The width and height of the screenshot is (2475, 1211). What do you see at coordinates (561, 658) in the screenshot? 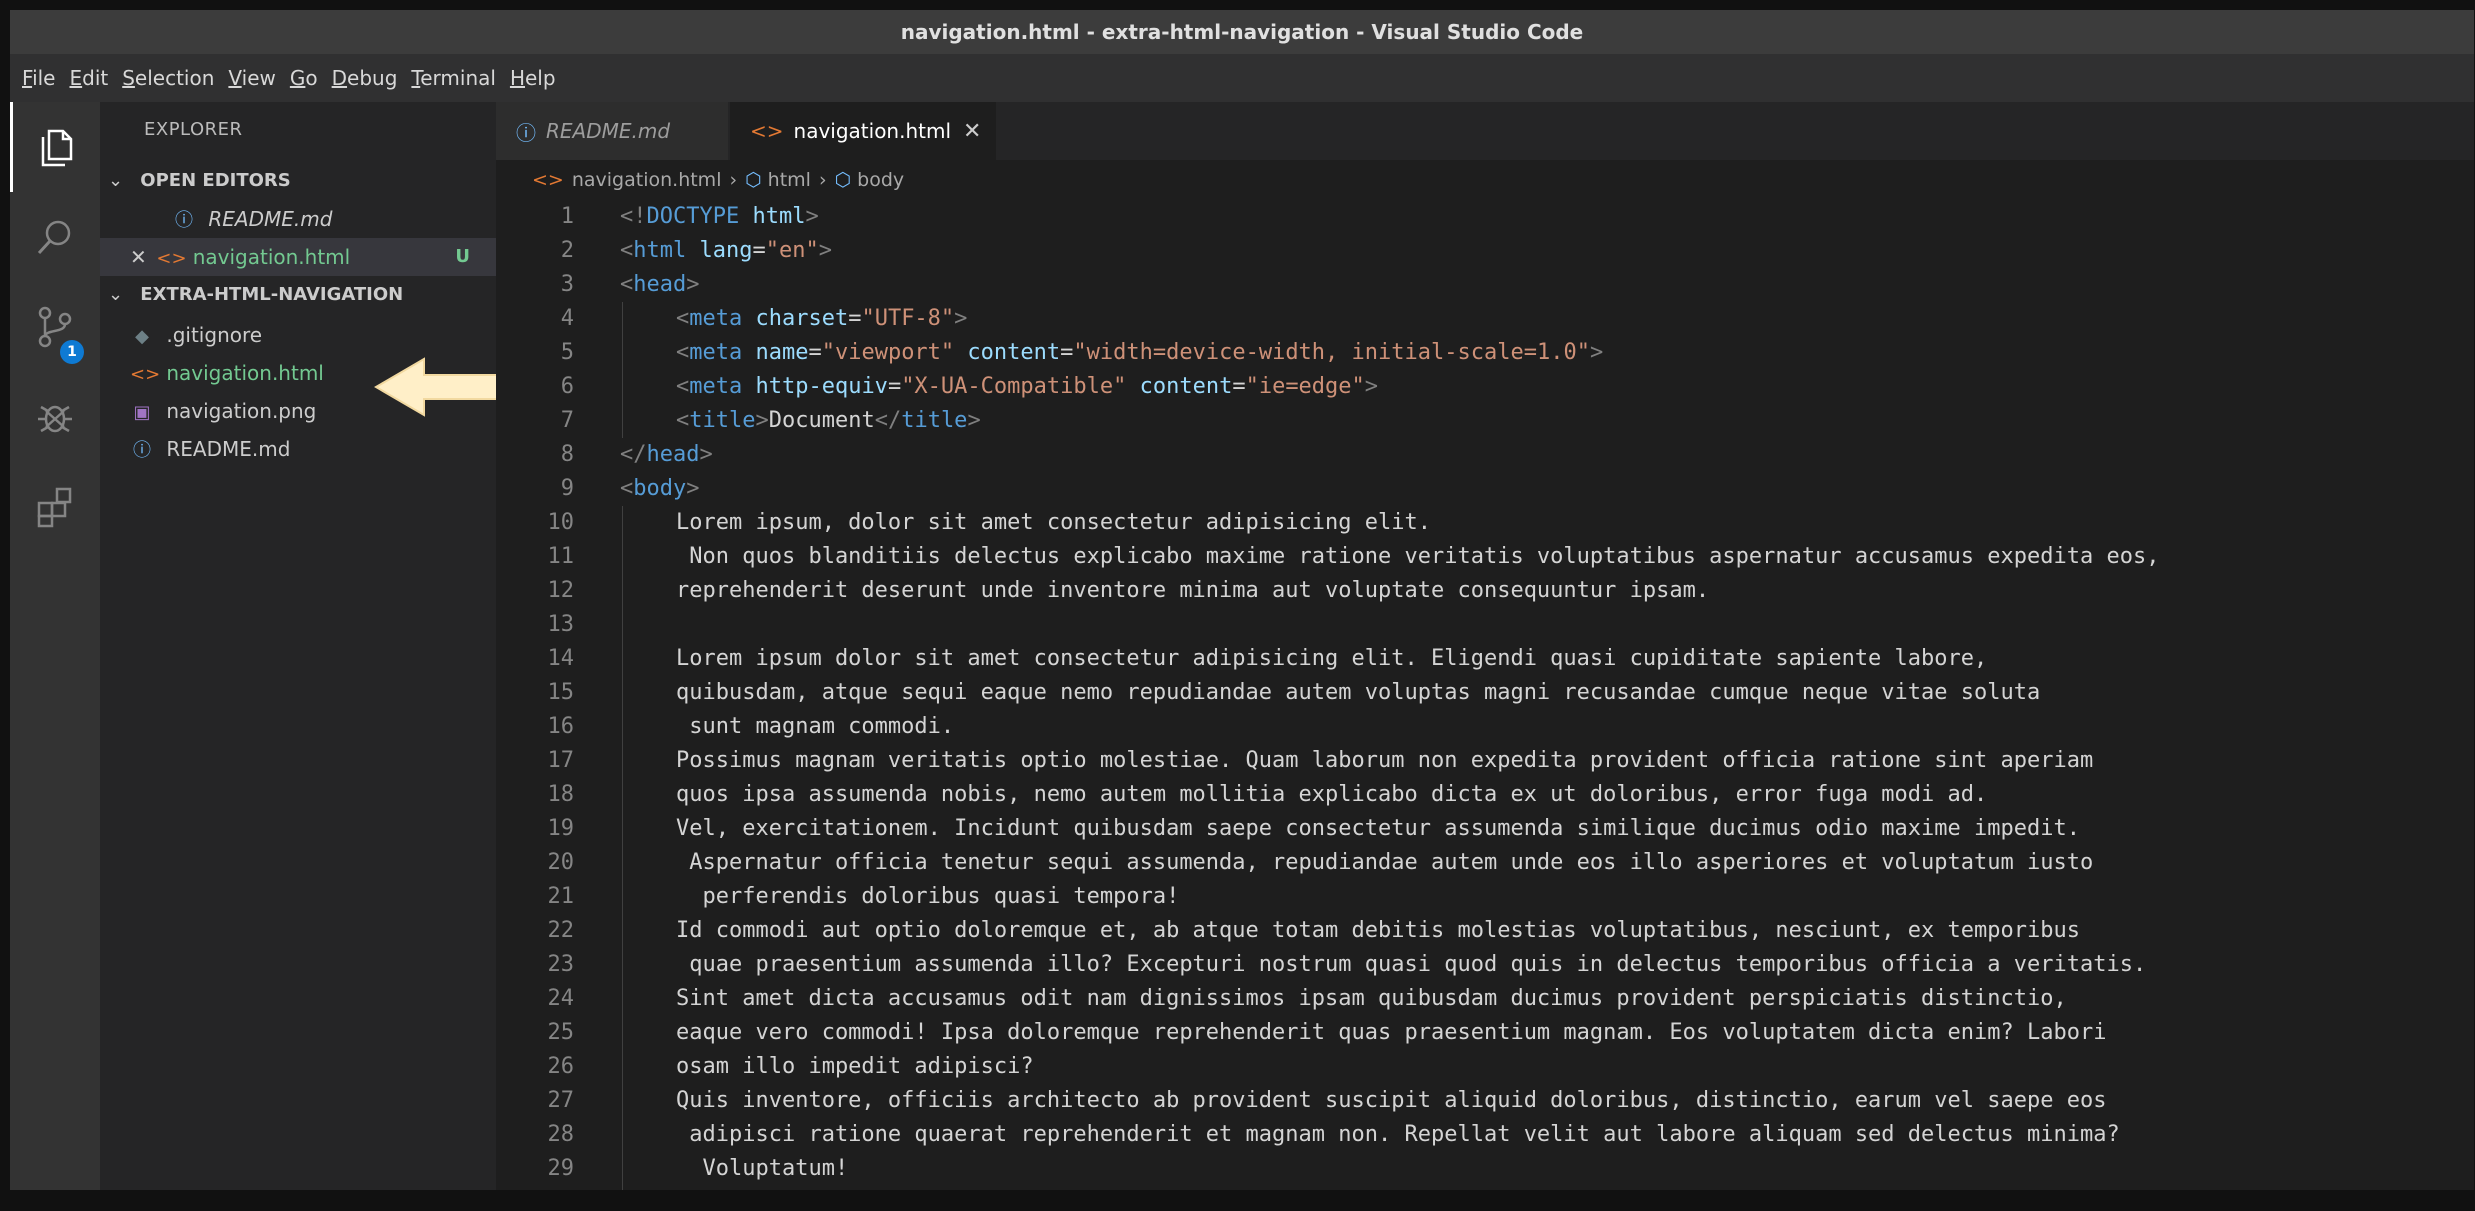
I see `line-number: 14` at bounding box center [561, 658].